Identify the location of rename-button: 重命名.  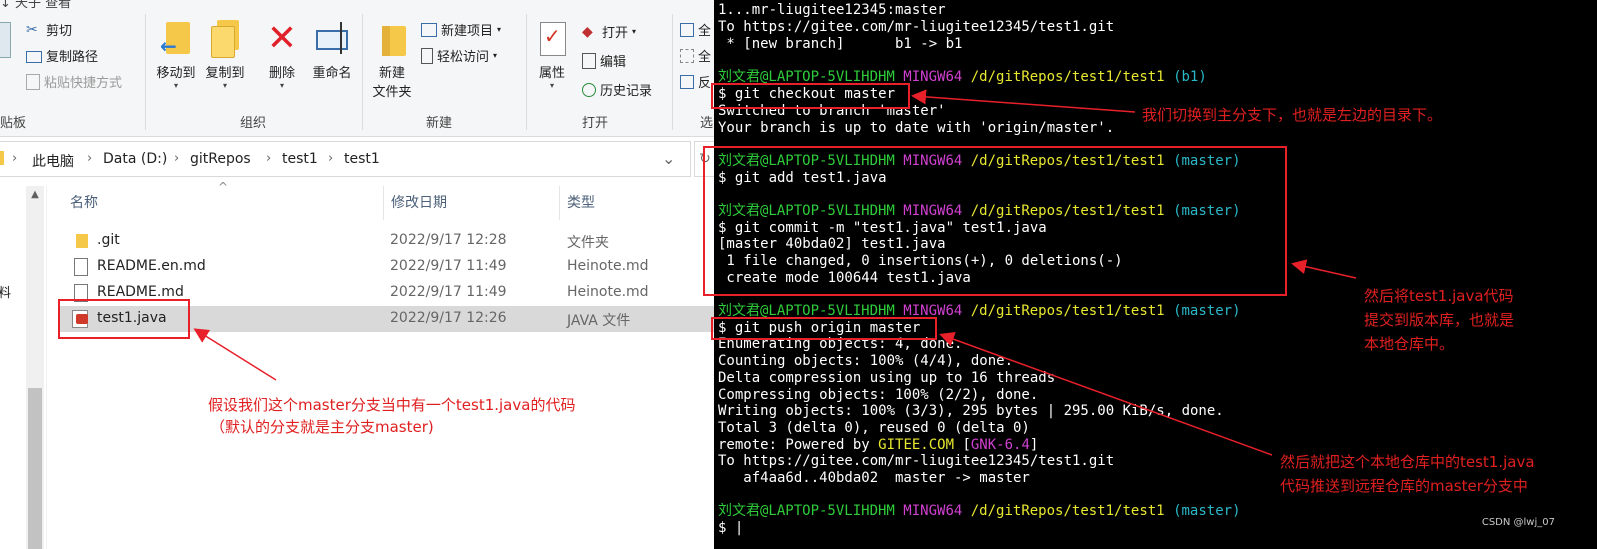
(332, 50).